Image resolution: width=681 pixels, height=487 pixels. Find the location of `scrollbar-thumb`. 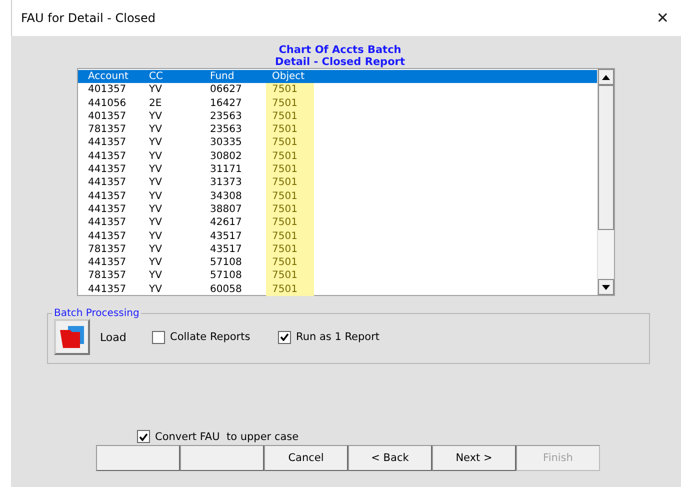

scrollbar-thumb is located at coordinates (606, 157).